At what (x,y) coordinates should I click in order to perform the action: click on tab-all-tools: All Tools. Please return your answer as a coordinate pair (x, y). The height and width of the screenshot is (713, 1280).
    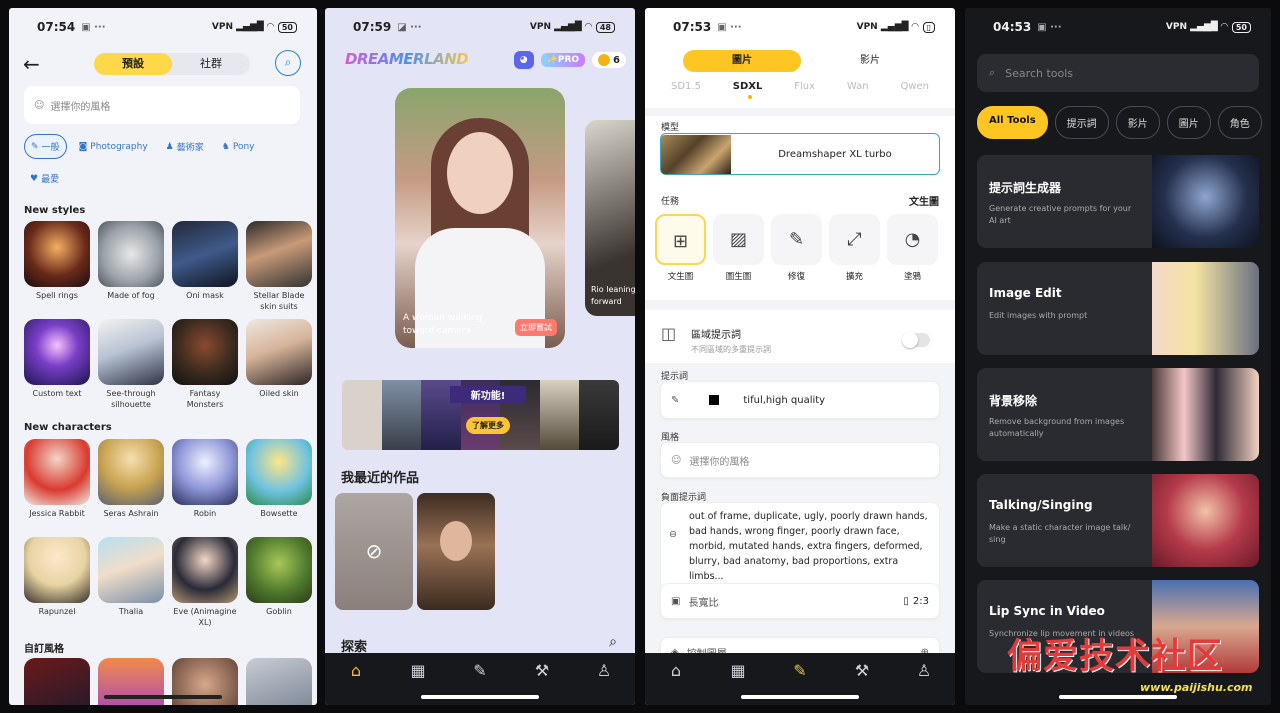
    Looking at the image, I should click on (1012, 122).